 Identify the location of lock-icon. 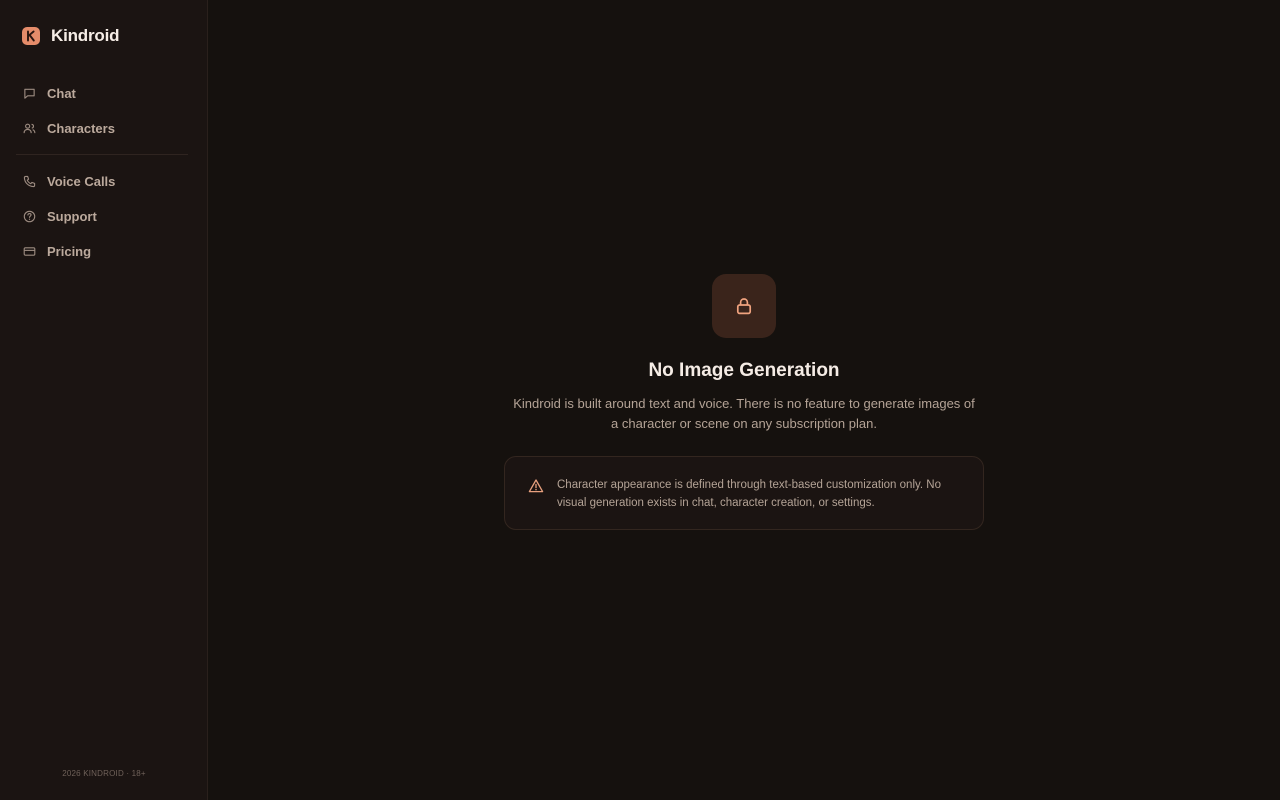
(744, 306).